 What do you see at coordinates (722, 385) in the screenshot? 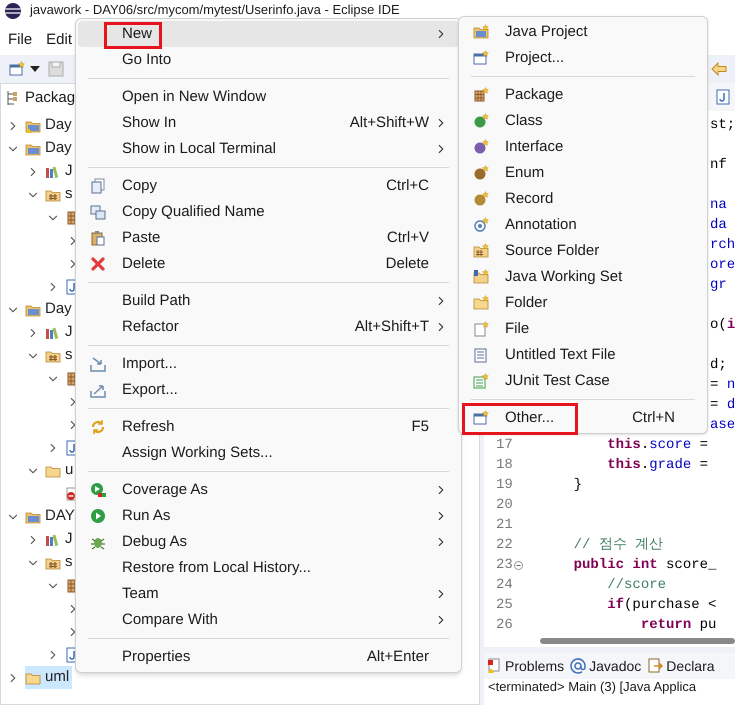
I see `code-line: = n` at bounding box center [722, 385].